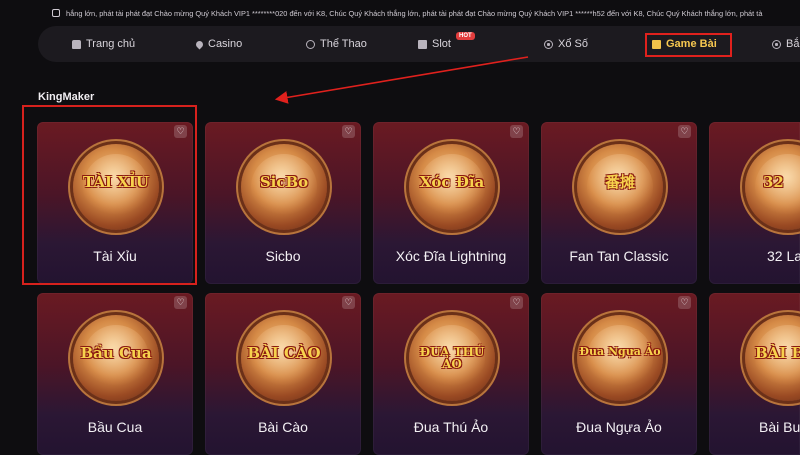 This screenshot has height=455, width=800. What do you see at coordinates (777, 353) in the screenshot?
I see `game-logo-text: BÀI BU` at bounding box center [777, 353].